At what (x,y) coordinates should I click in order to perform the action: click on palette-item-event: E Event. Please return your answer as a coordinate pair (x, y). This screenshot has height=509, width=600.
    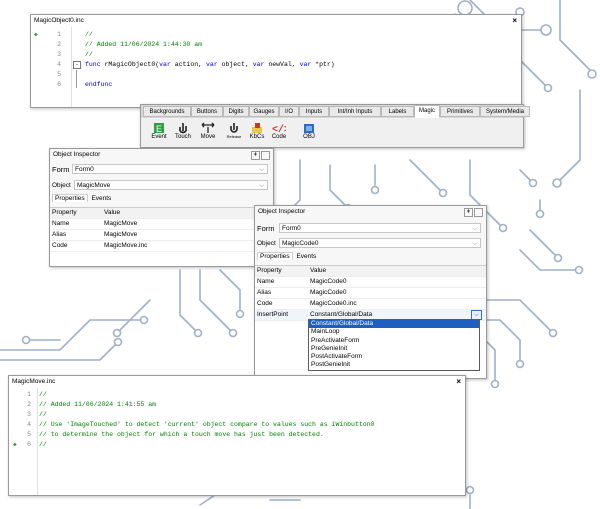
    Looking at the image, I should click on (159, 131).